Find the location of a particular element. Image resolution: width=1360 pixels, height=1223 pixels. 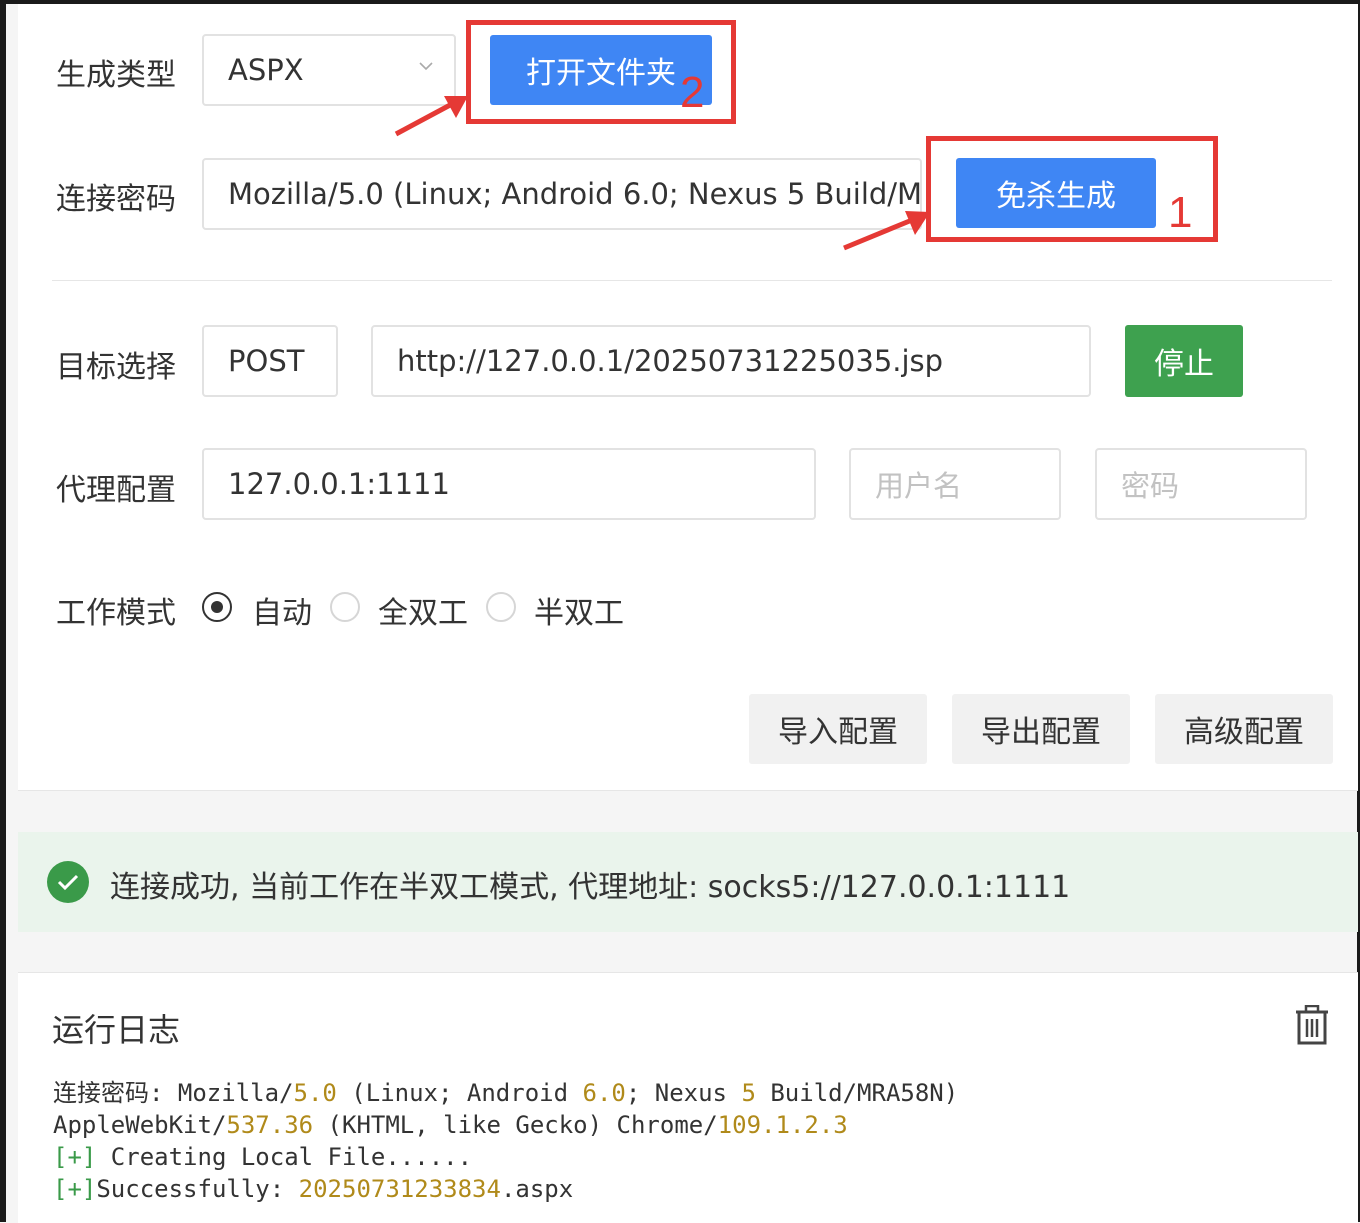

mode-radio-auto is located at coordinates (217, 607).